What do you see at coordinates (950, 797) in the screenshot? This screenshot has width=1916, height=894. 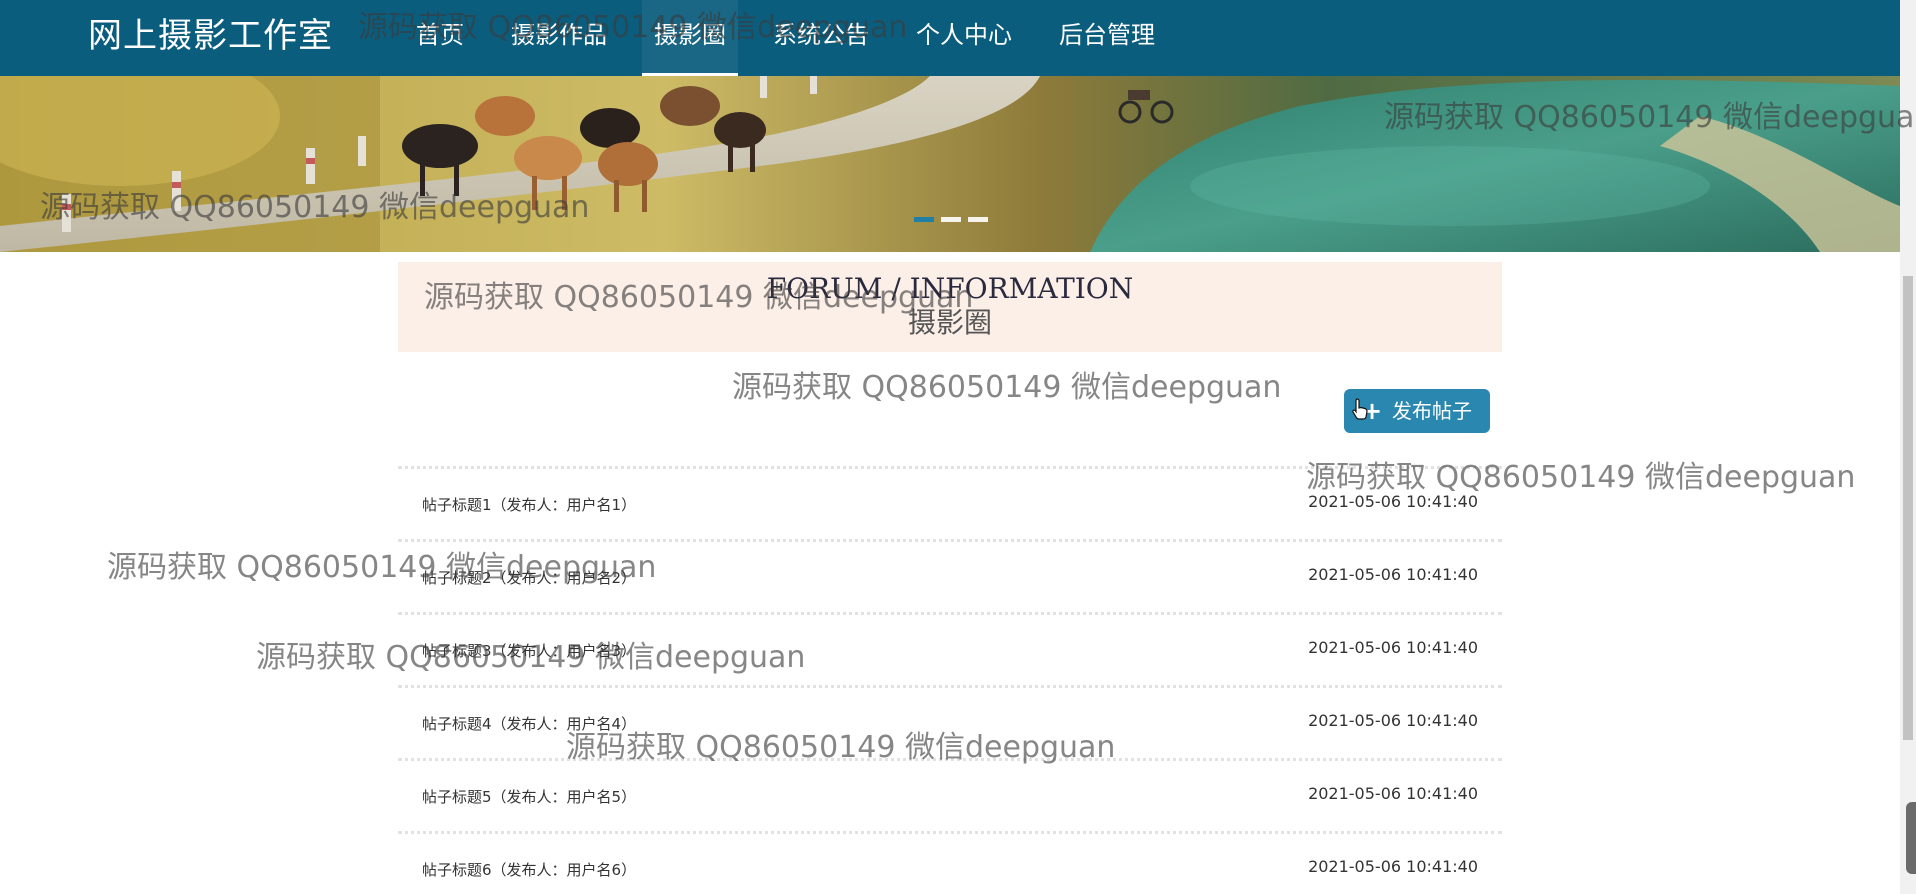 I see `post-row: 帖子标题5（发布人：用户名5） 2021-05-06 10:41:40` at bounding box center [950, 797].